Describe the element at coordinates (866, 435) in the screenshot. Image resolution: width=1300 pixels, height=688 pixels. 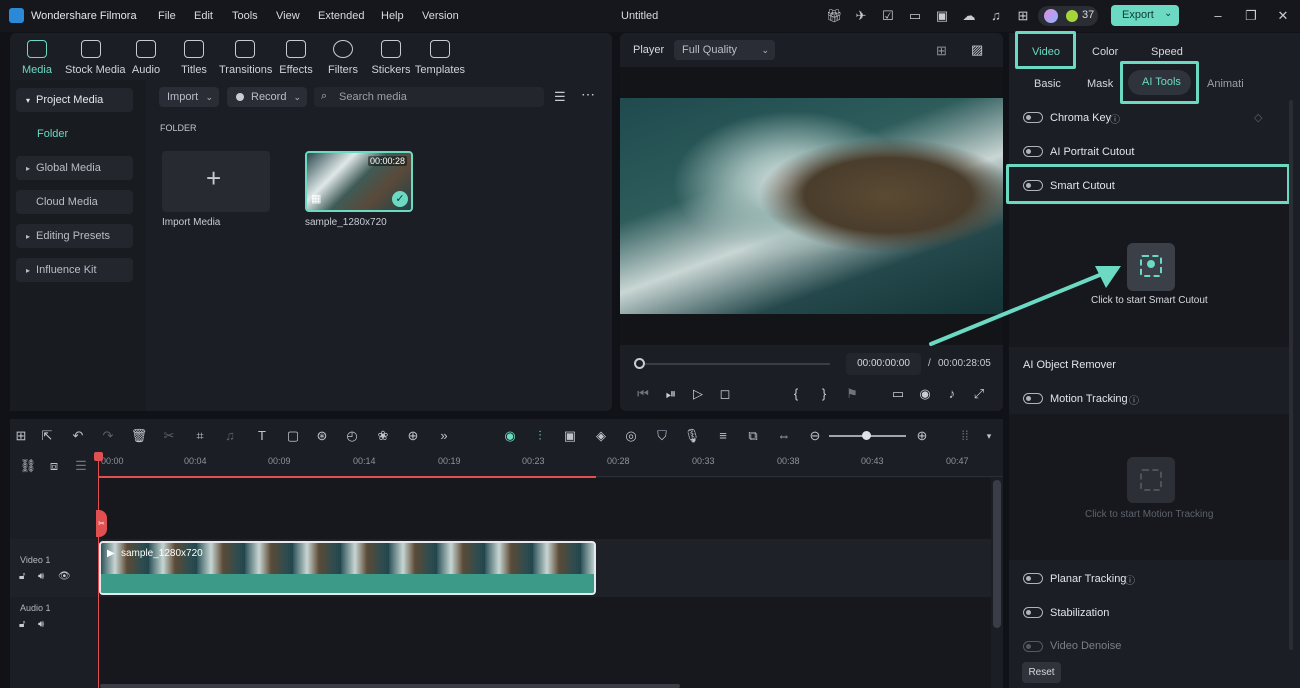
I see `zoom-slider-knob` at that location.